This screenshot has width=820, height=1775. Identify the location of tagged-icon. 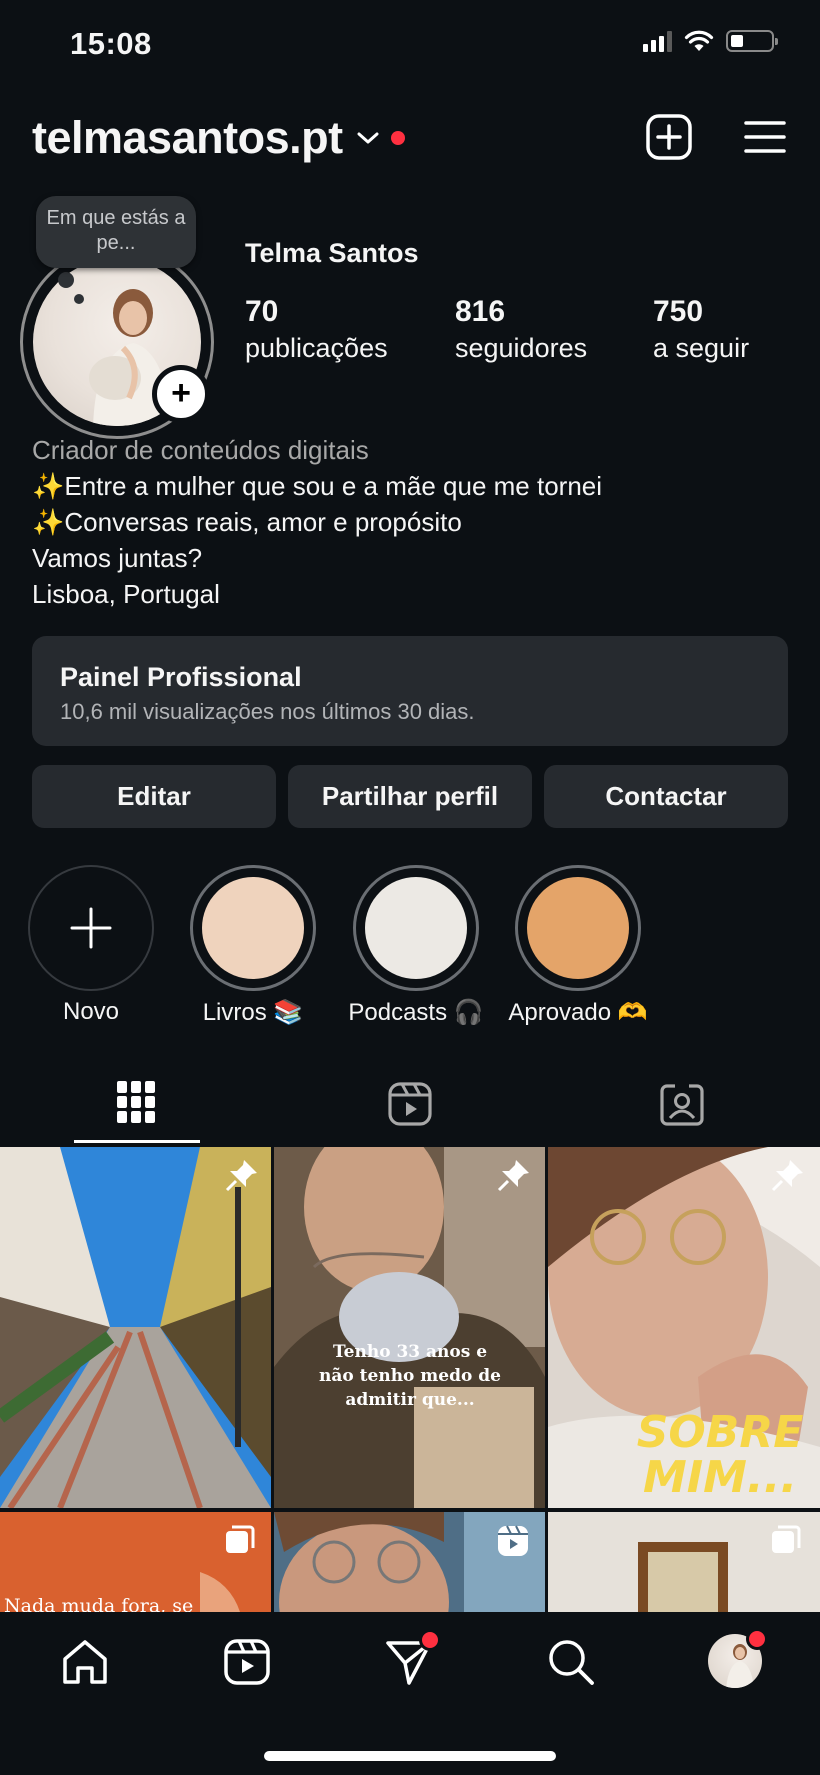
(682, 1104).